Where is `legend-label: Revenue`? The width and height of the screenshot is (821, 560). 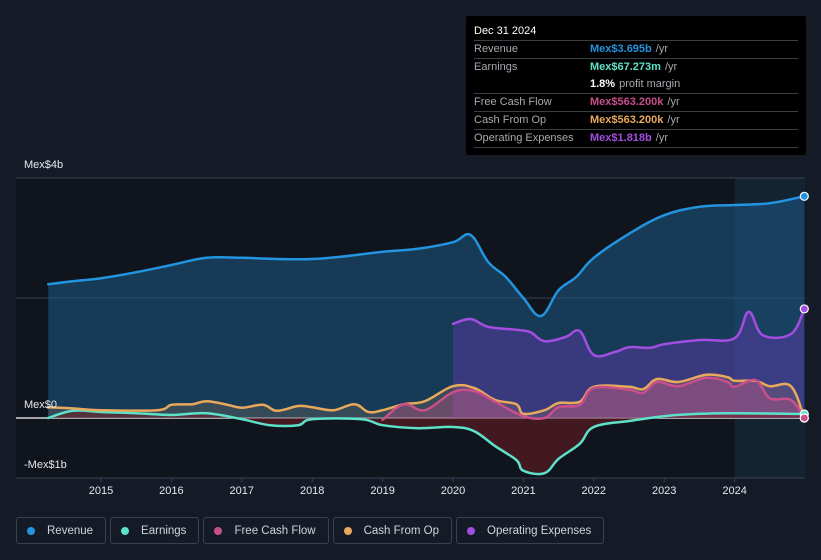
legend-label: Revenue is located at coordinates (70, 530).